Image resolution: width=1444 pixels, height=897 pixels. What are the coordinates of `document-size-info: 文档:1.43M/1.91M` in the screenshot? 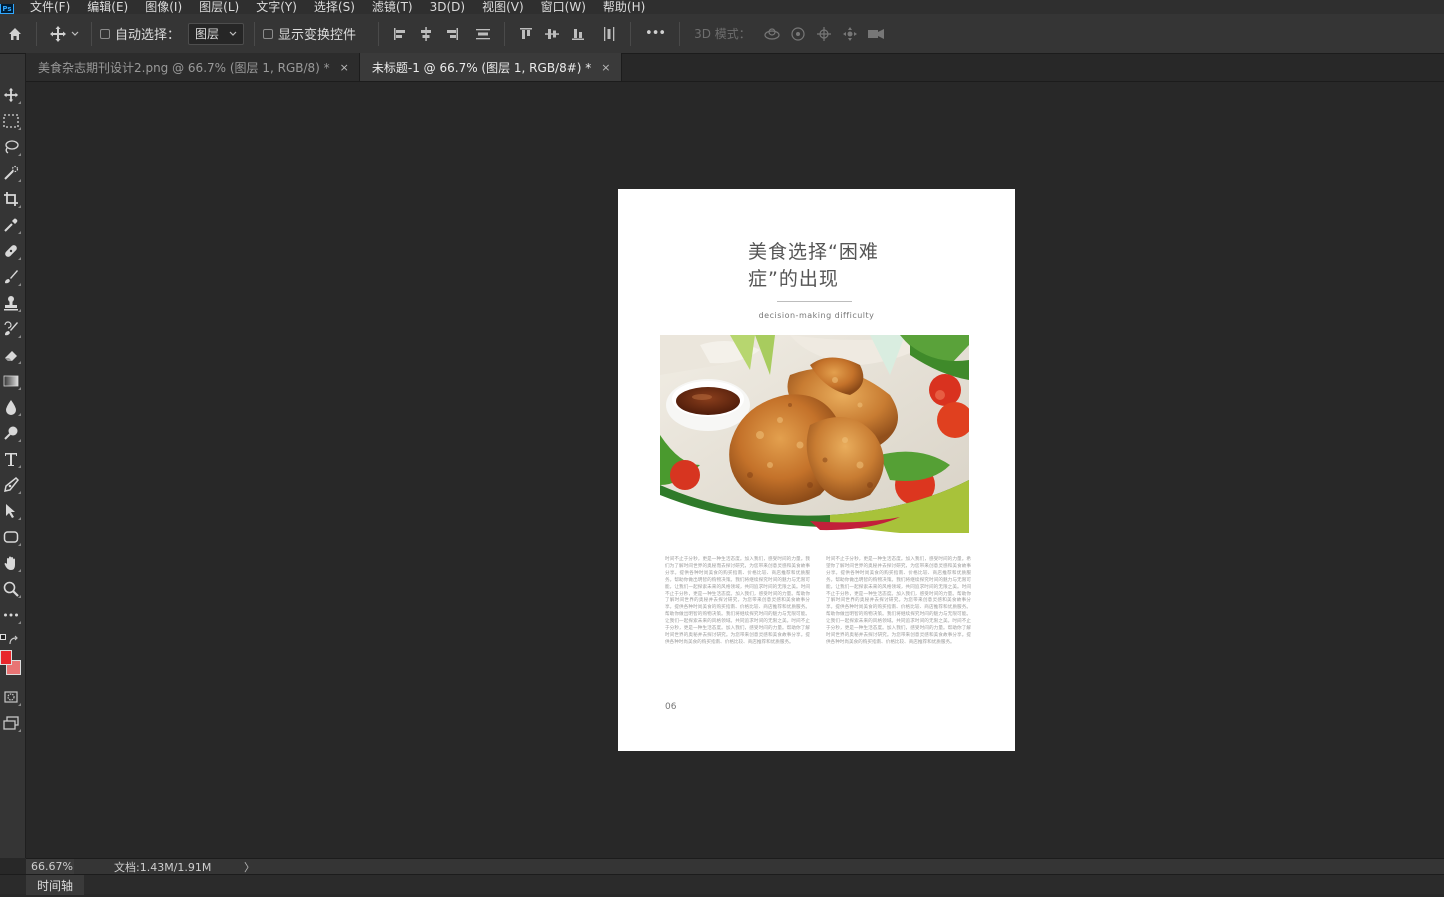 It's located at (163, 867).